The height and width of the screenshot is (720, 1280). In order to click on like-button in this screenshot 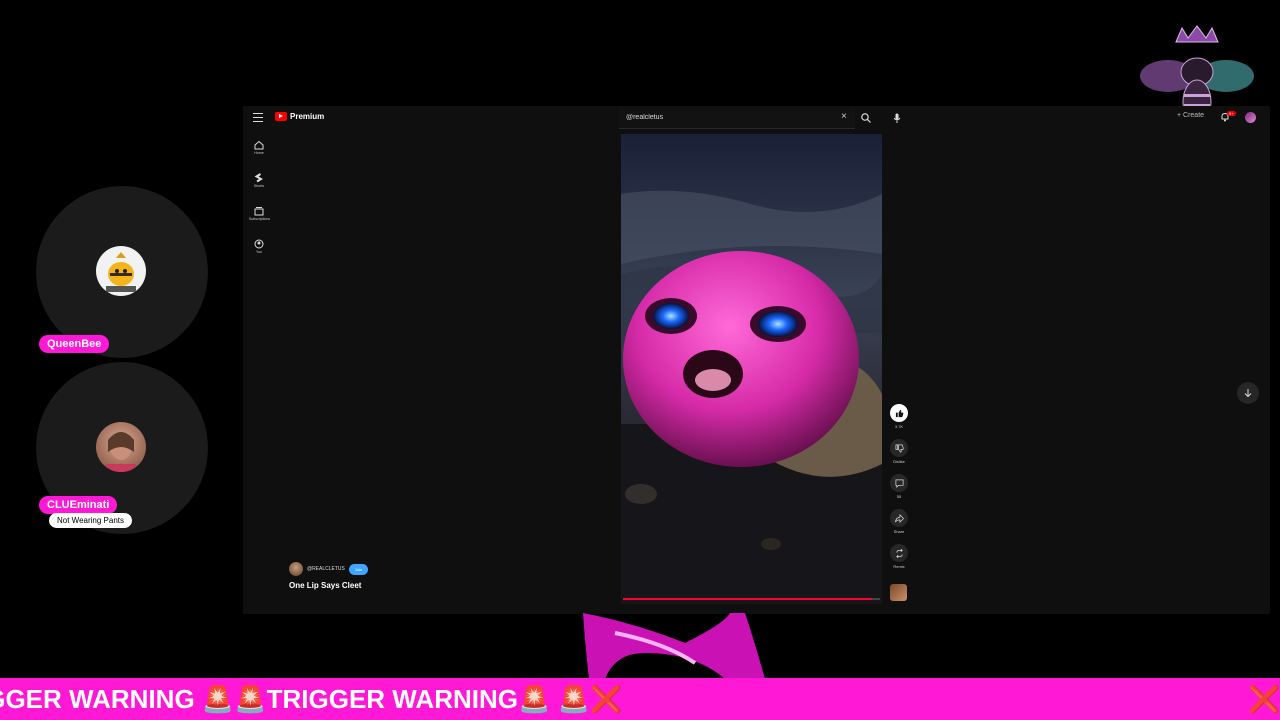, I will do `click(899, 413)`.